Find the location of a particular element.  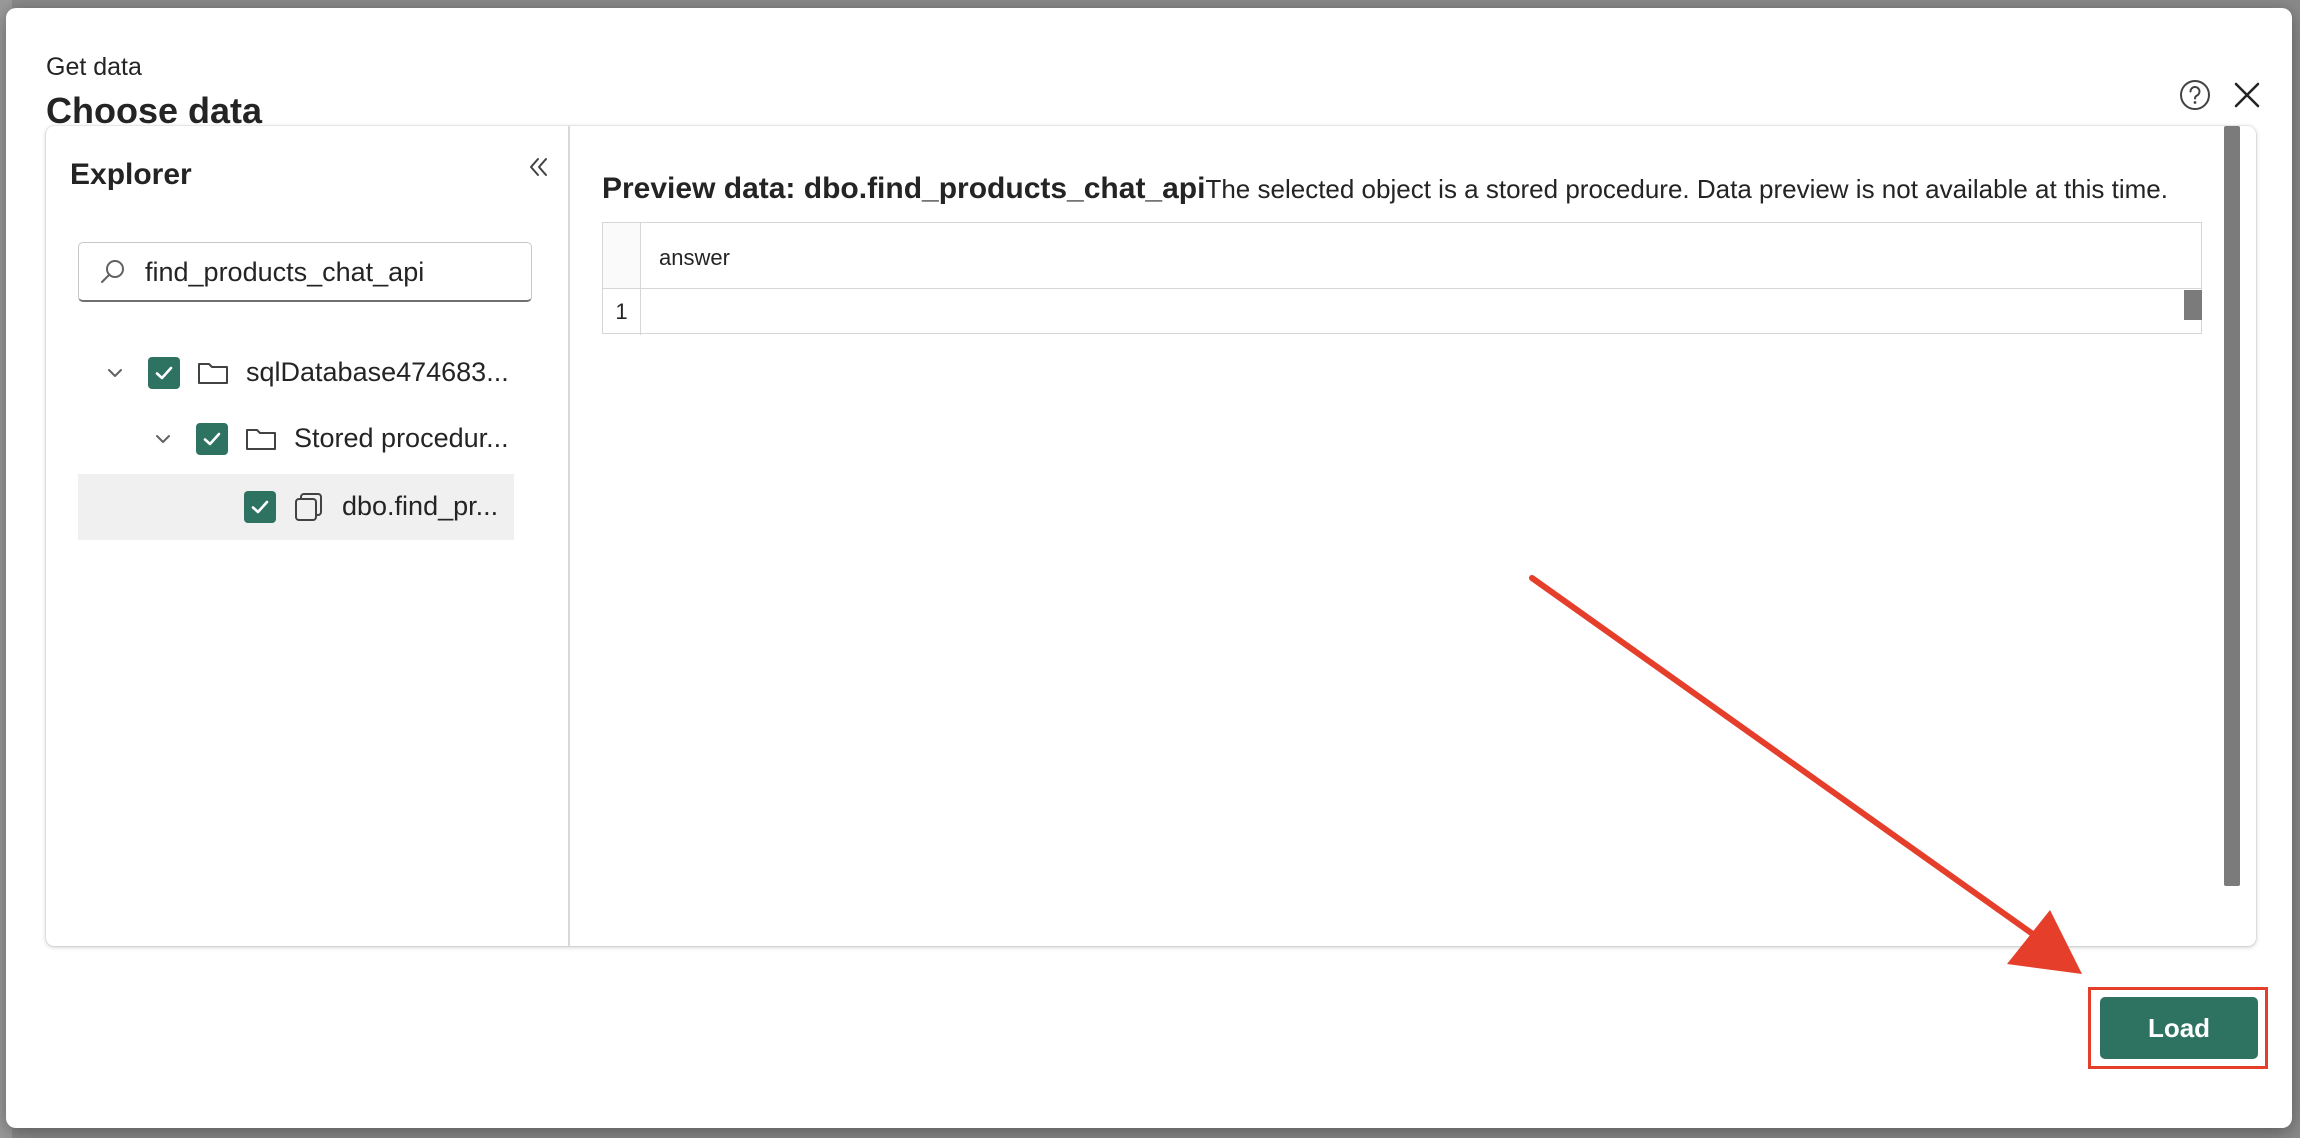

preview-scrollbar is located at coordinates (2232, 506).